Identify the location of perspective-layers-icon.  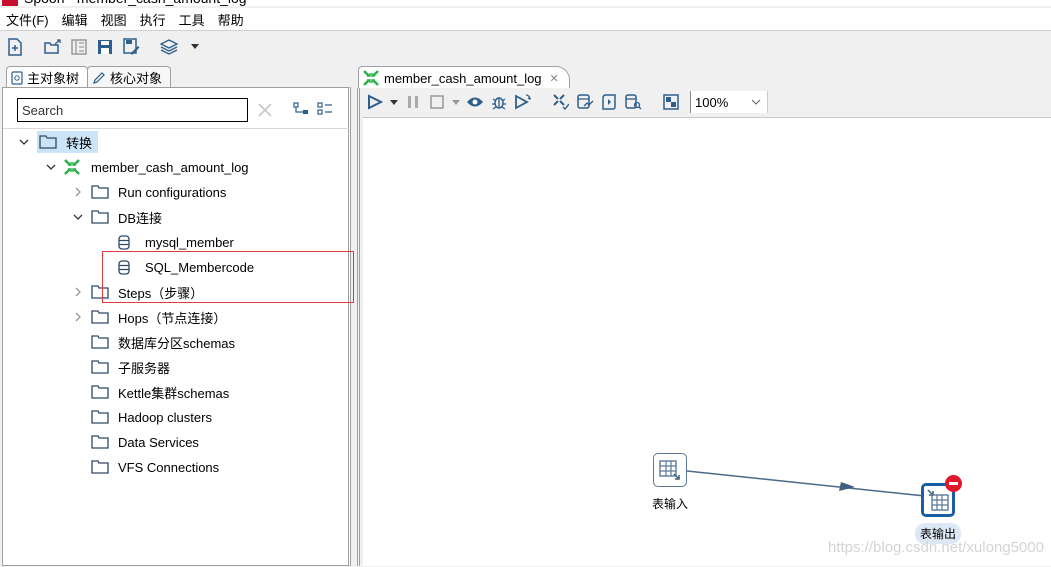
(169, 47).